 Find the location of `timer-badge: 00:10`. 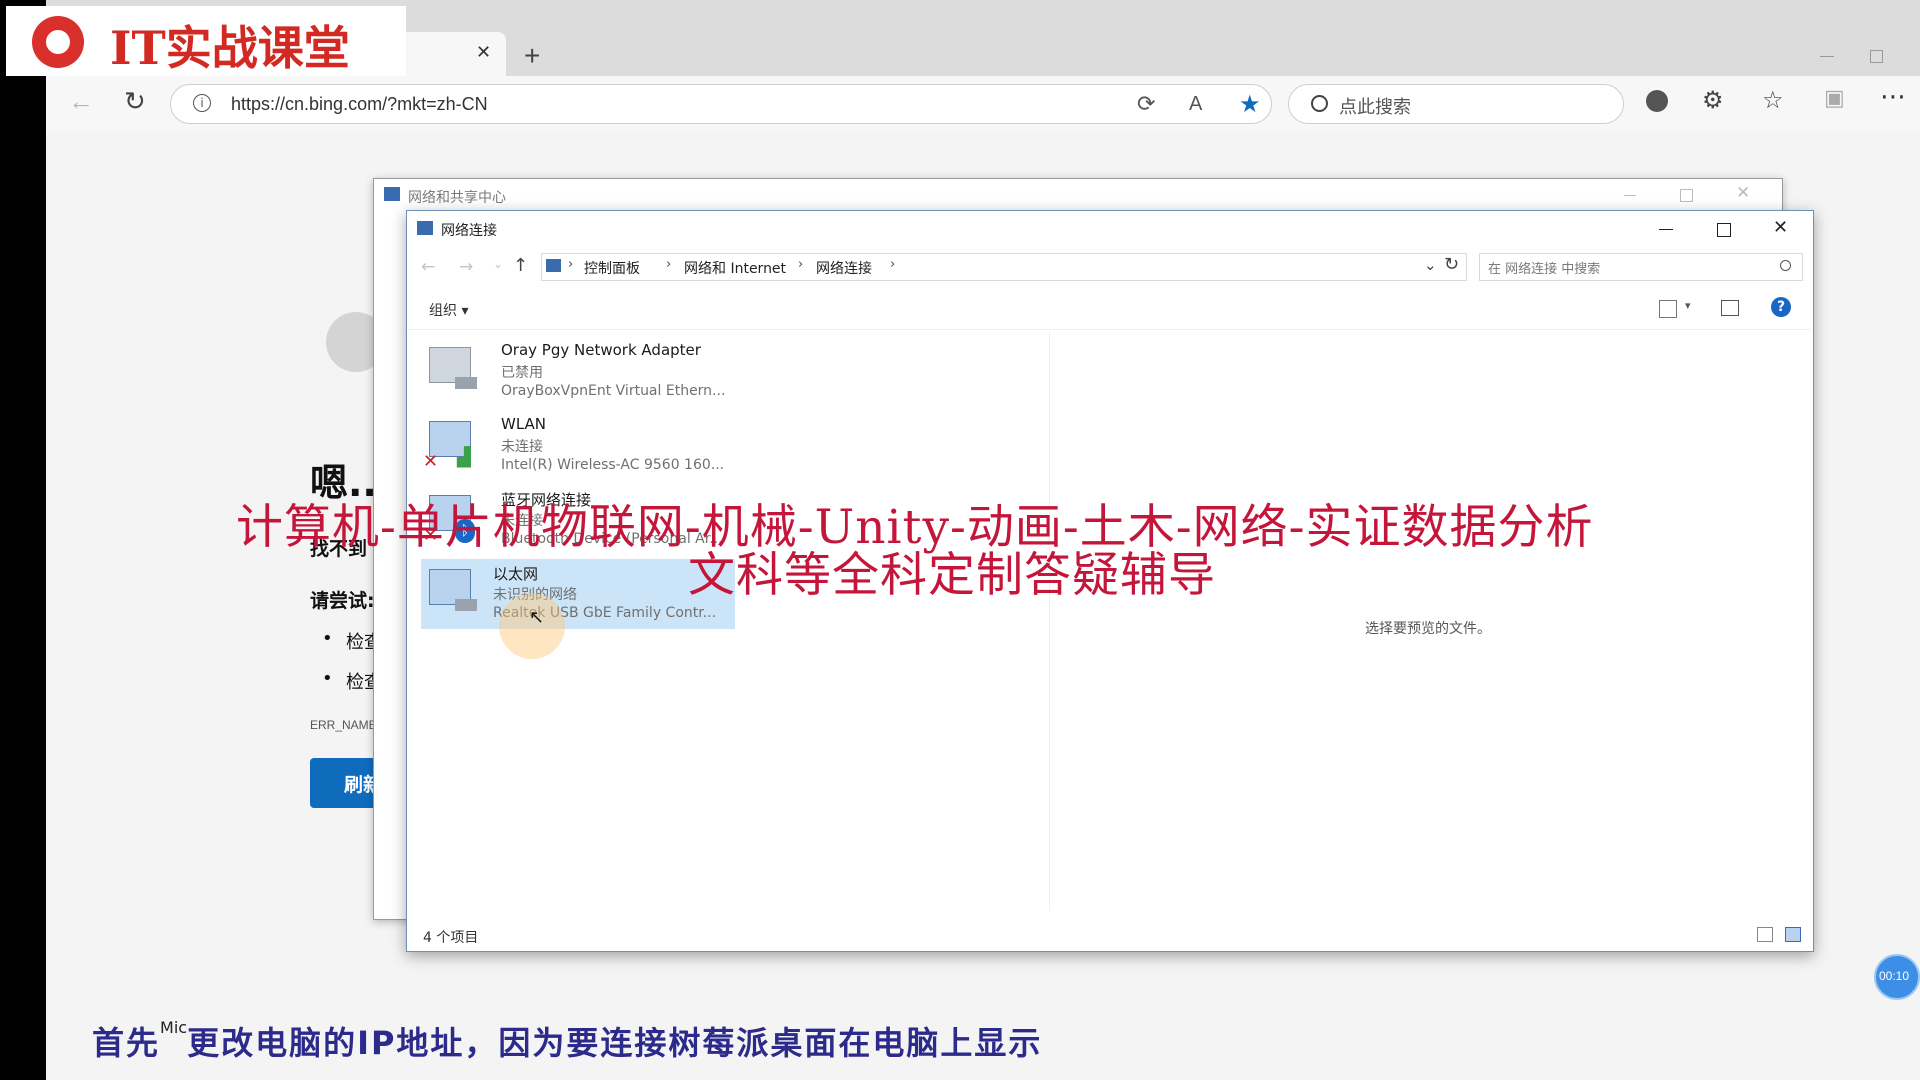

timer-badge: 00:10 is located at coordinates (1897, 977).